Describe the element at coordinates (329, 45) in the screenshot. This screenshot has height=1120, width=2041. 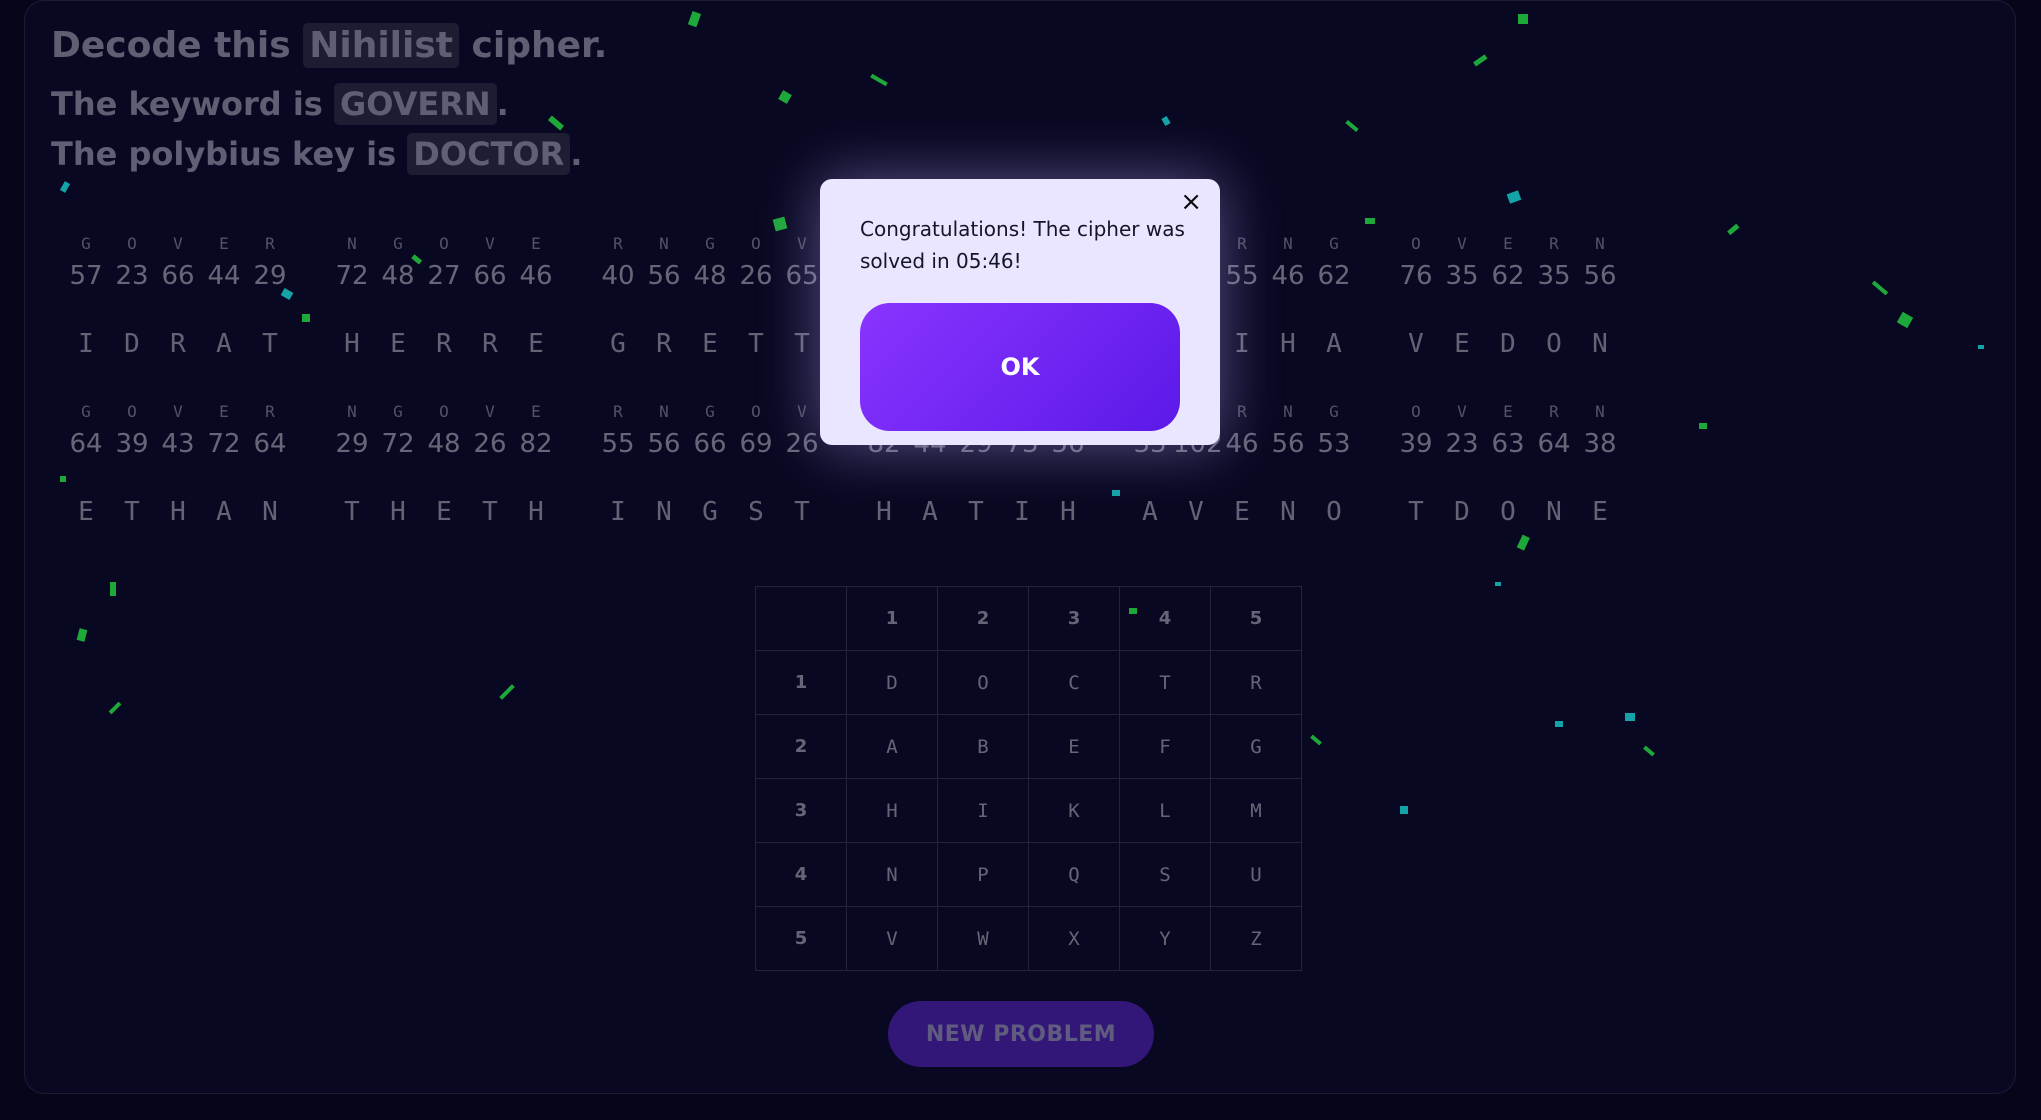
I see `puzzle-title: Decode this Nihilist cipher.` at that location.